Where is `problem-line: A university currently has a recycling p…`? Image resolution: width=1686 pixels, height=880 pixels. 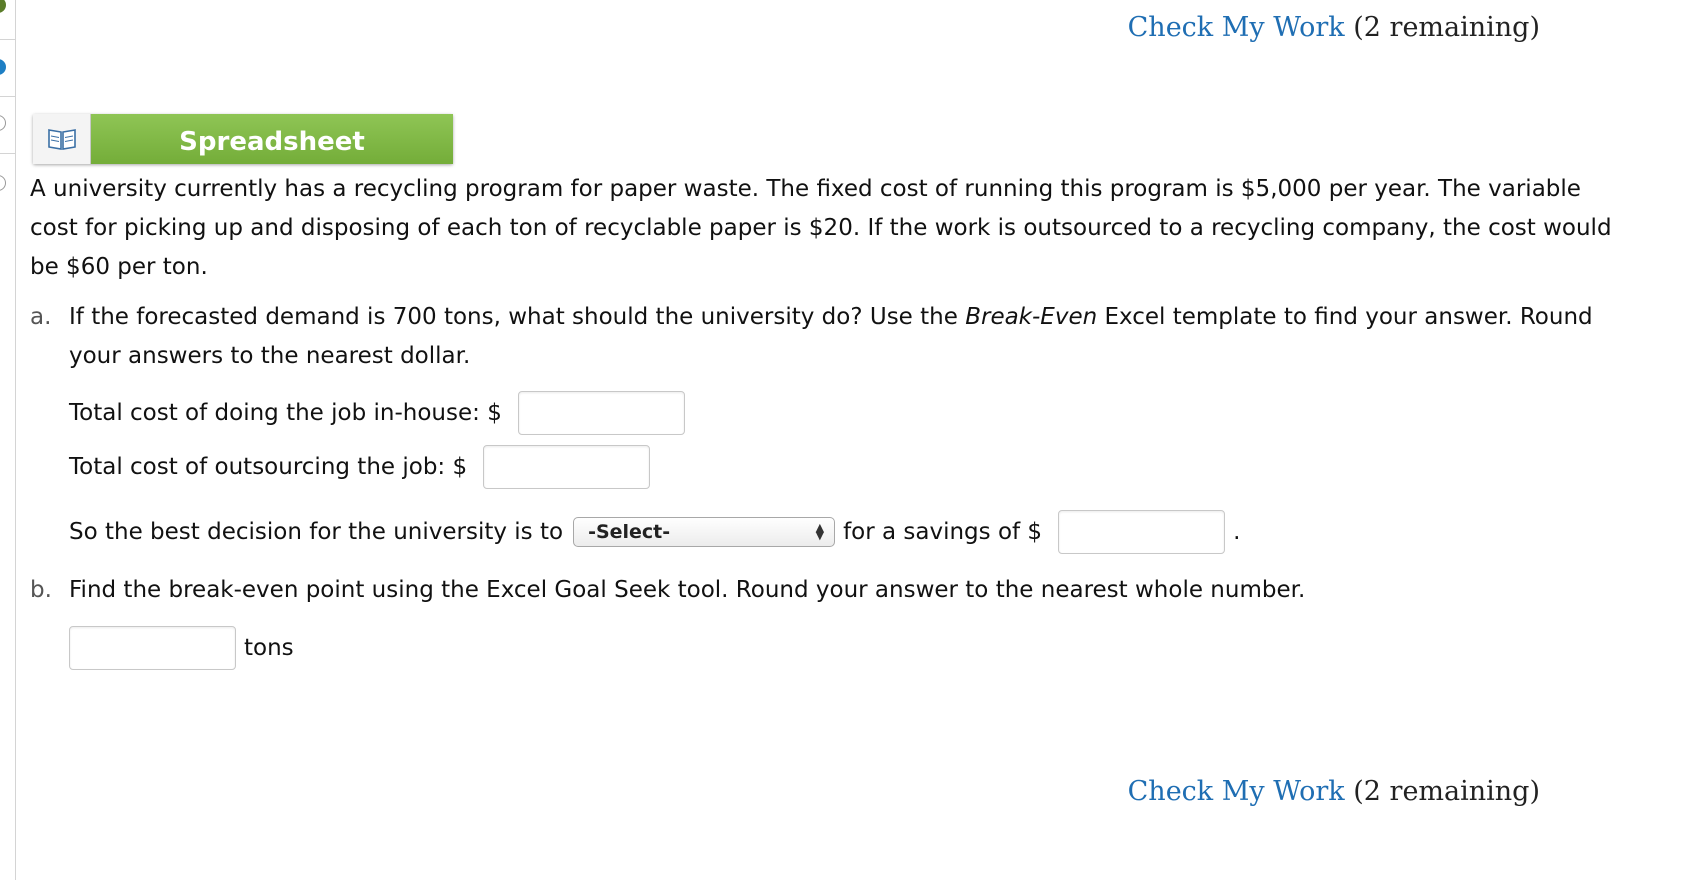 problem-line: A university currently has a recycling p… is located at coordinates (805, 189).